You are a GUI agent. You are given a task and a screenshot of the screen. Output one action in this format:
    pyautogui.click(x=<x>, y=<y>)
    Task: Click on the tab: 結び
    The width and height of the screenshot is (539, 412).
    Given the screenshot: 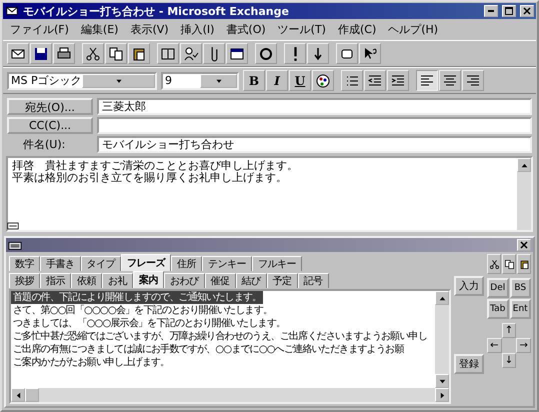 What is the action you would take?
    pyautogui.click(x=251, y=280)
    